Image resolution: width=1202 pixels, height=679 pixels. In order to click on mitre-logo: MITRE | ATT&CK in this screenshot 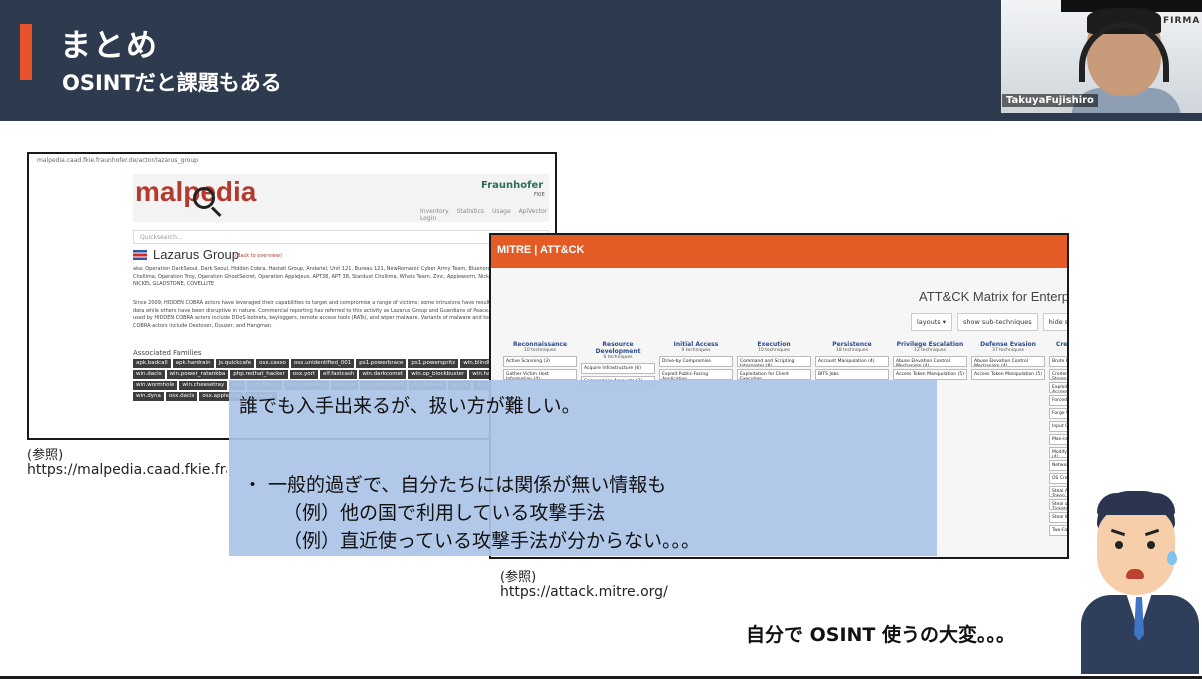, I will do `click(541, 250)`.